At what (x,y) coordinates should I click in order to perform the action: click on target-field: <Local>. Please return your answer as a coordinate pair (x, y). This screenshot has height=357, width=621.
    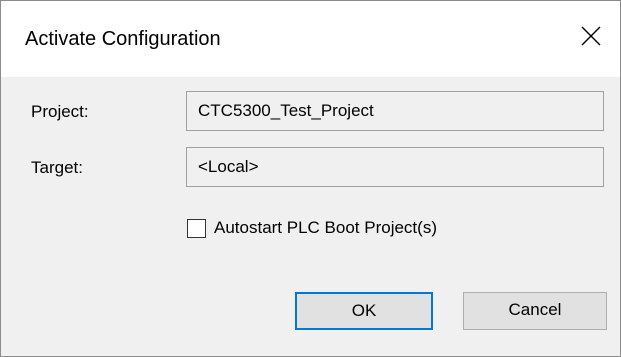
    Looking at the image, I should click on (395, 167).